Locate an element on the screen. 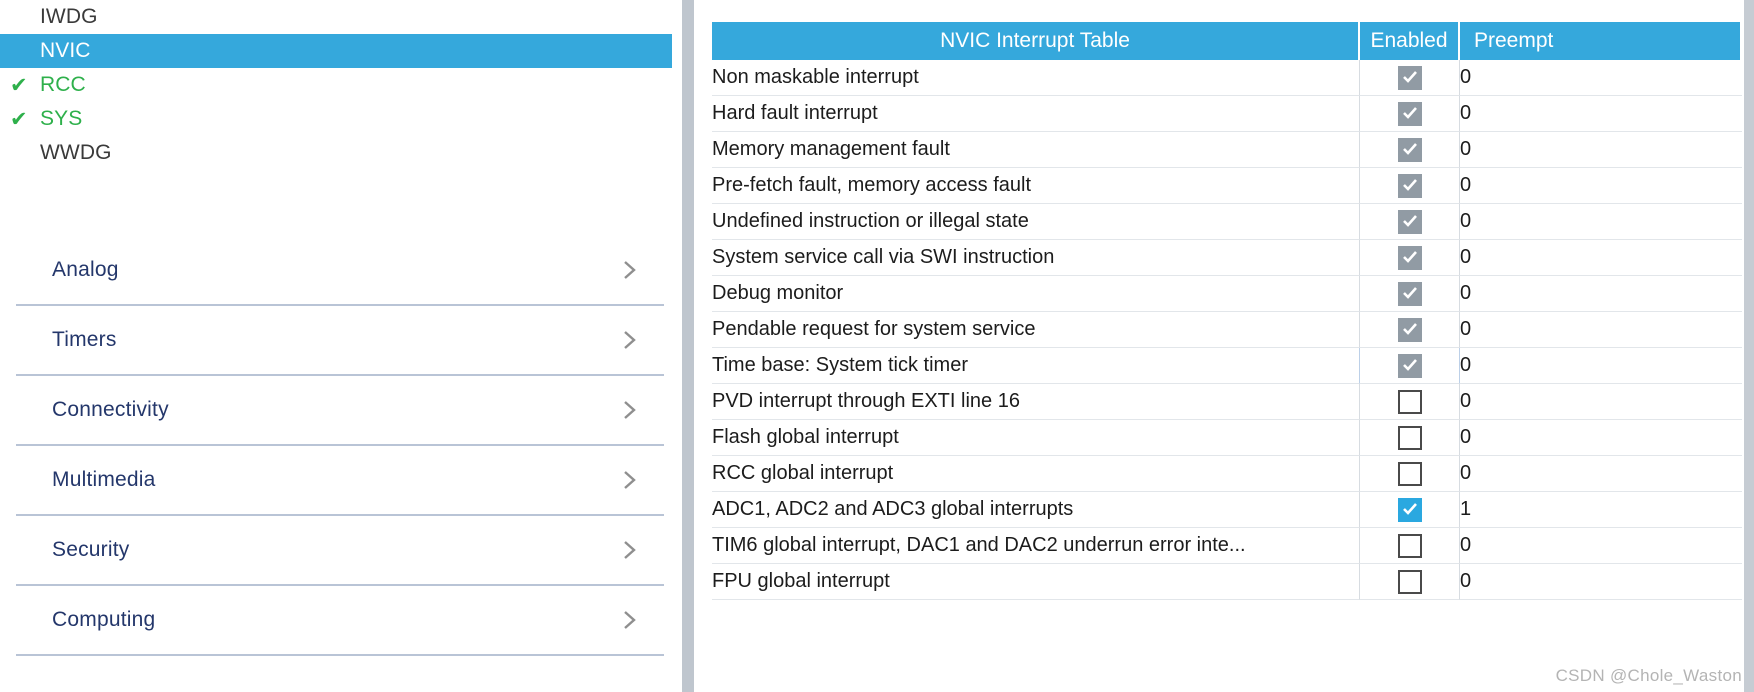 The height and width of the screenshot is (692, 1754). interrupt-name-cell: ADC1, ADC2 and ADC3 global interrupts is located at coordinates (1036, 510).